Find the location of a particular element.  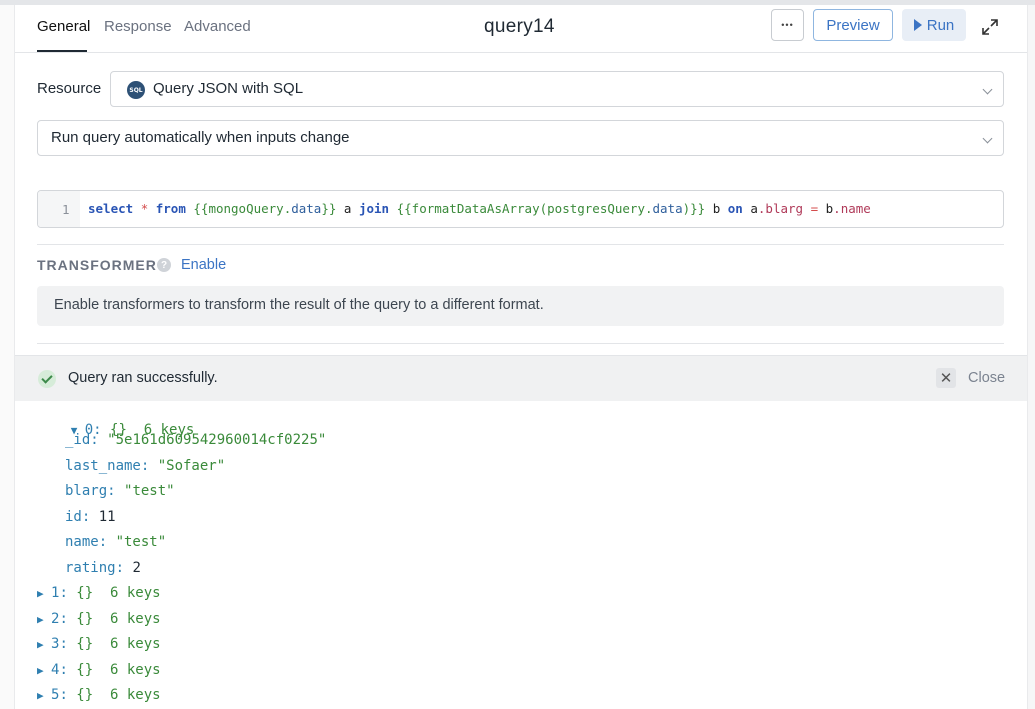

close-icon: ✕ is located at coordinates (946, 378).